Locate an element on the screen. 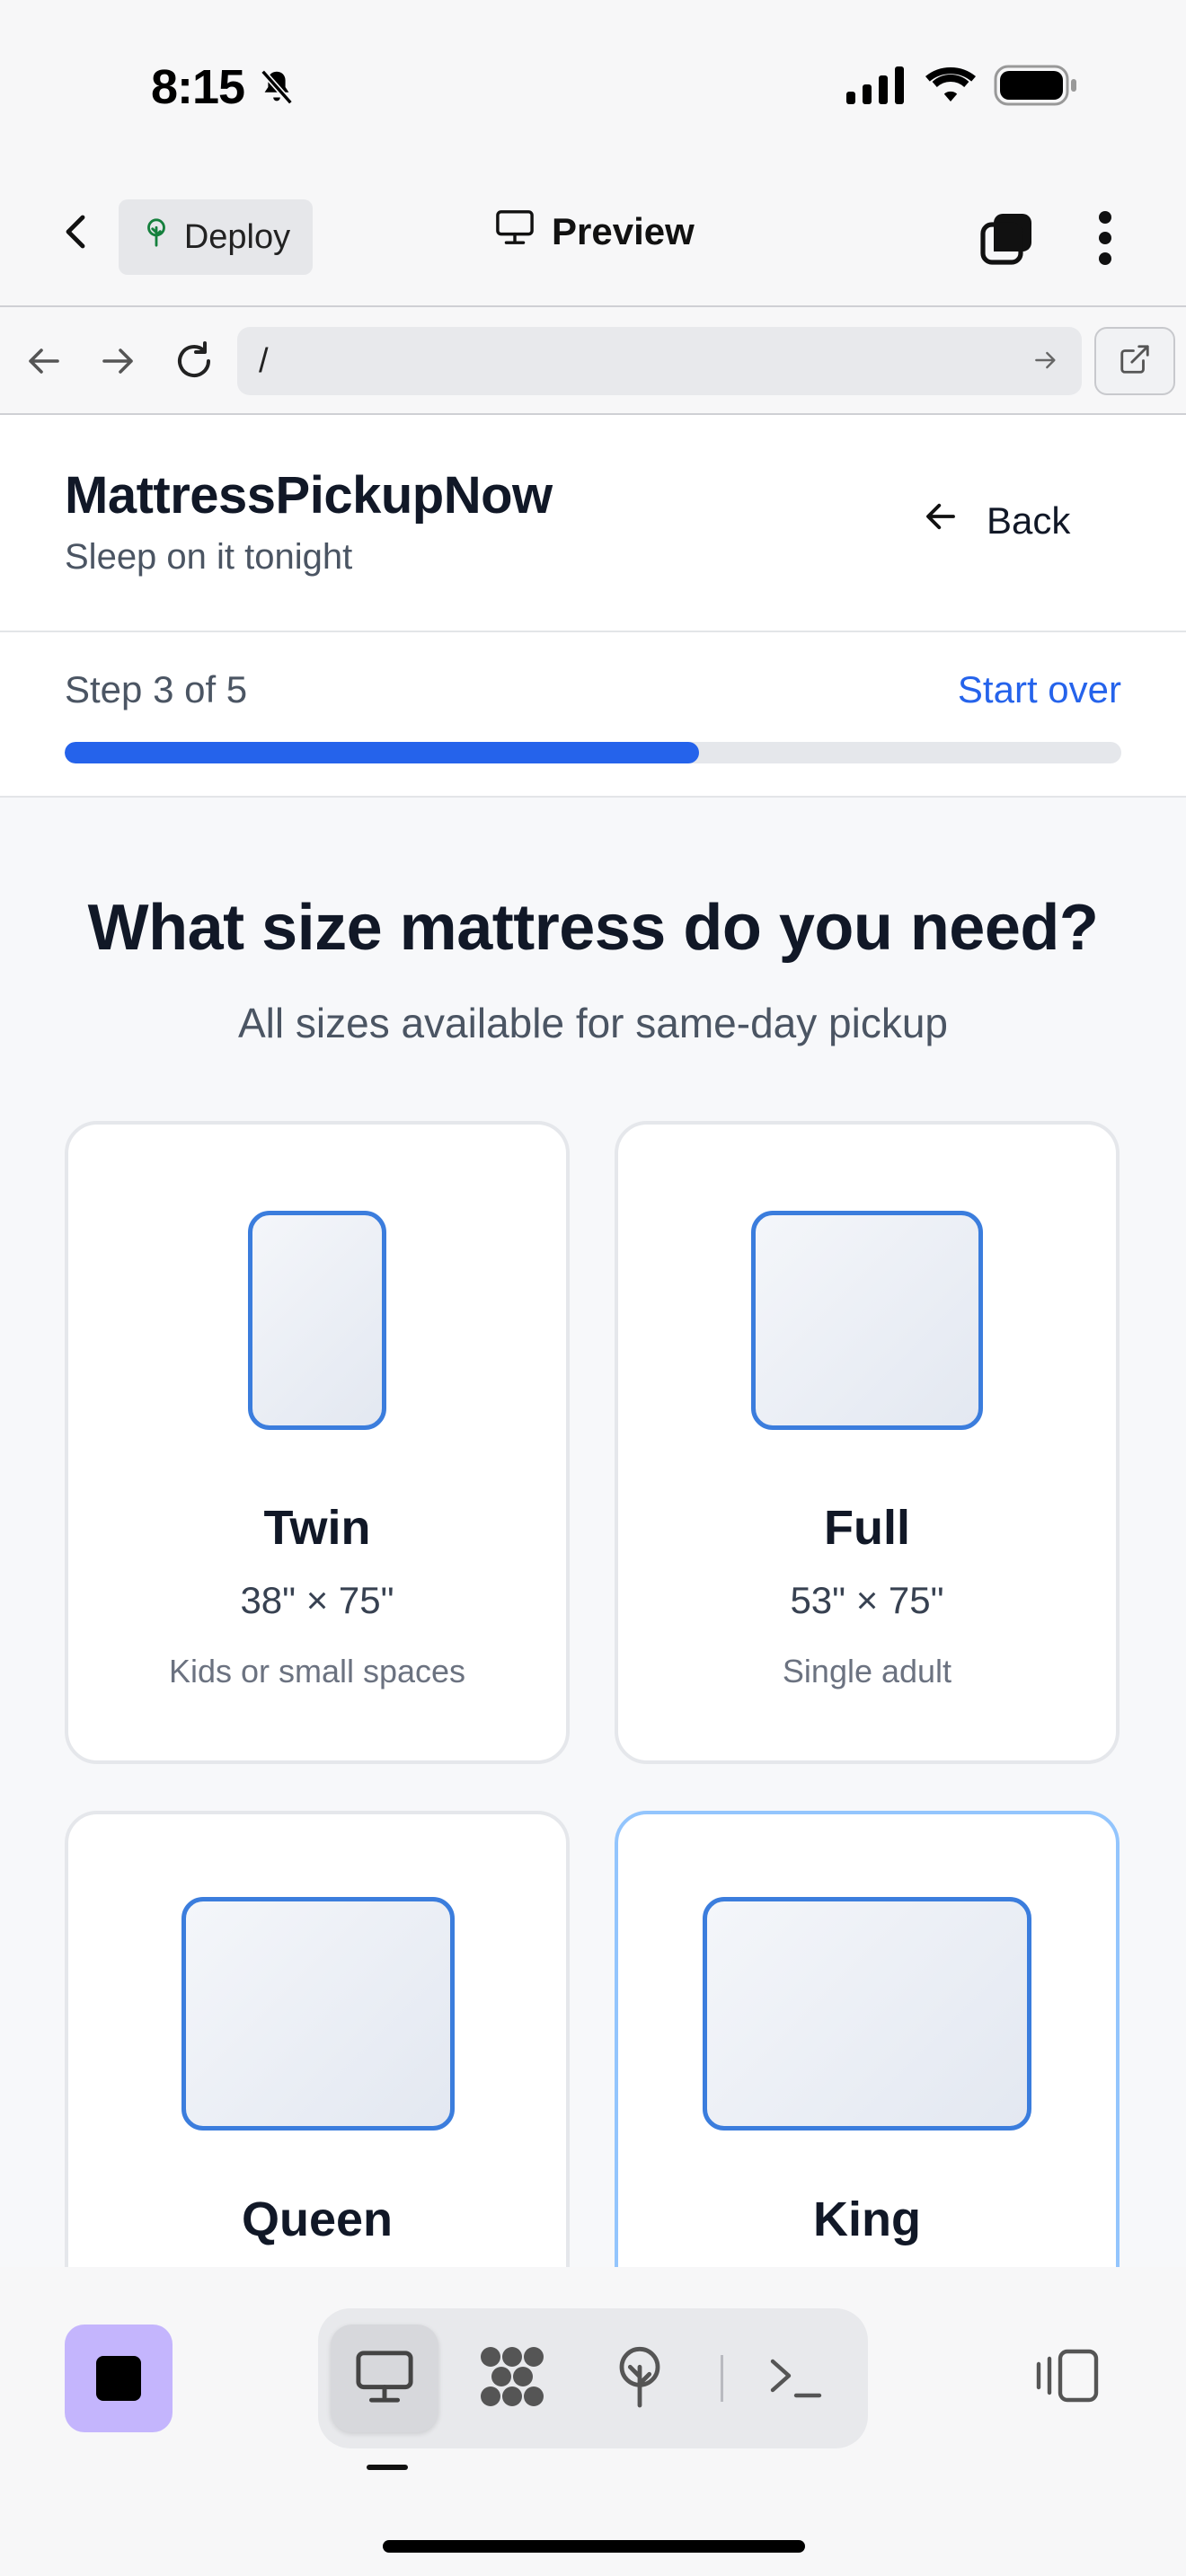 This screenshot has width=1186, height=2576. battery-icon is located at coordinates (1037, 87).